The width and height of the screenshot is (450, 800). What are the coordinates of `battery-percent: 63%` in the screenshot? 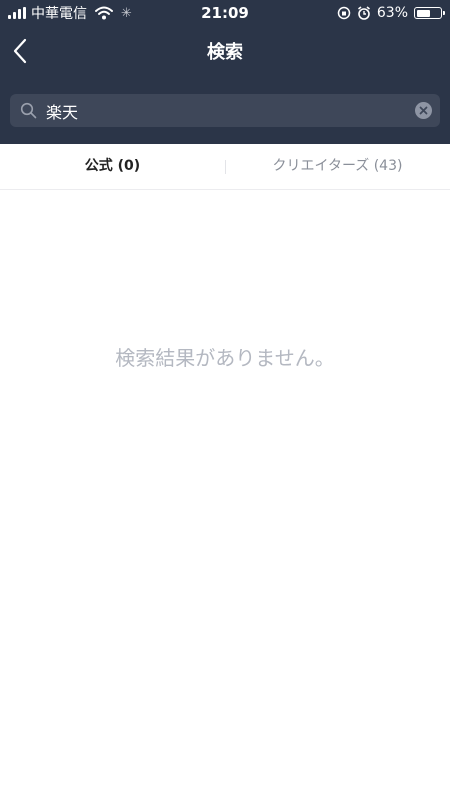 It's located at (392, 13).